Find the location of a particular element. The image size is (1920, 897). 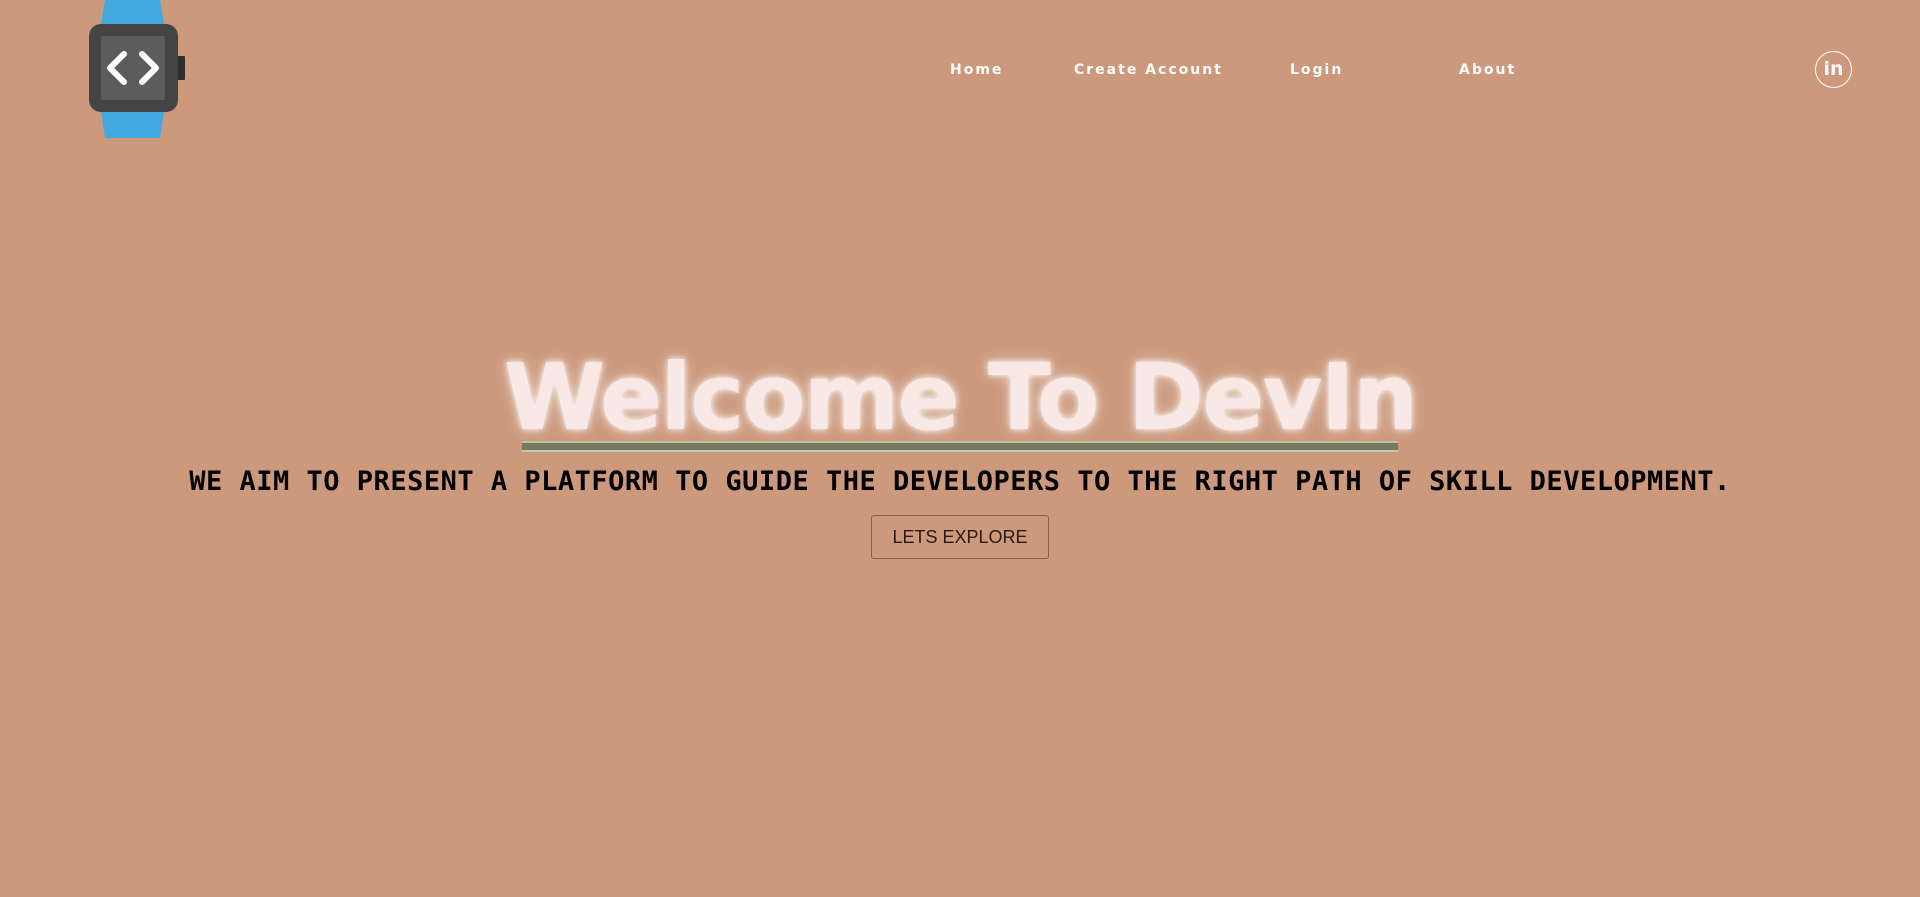

hero-title-wrap: Welcome To DevIn is located at coordinates (960, 398).